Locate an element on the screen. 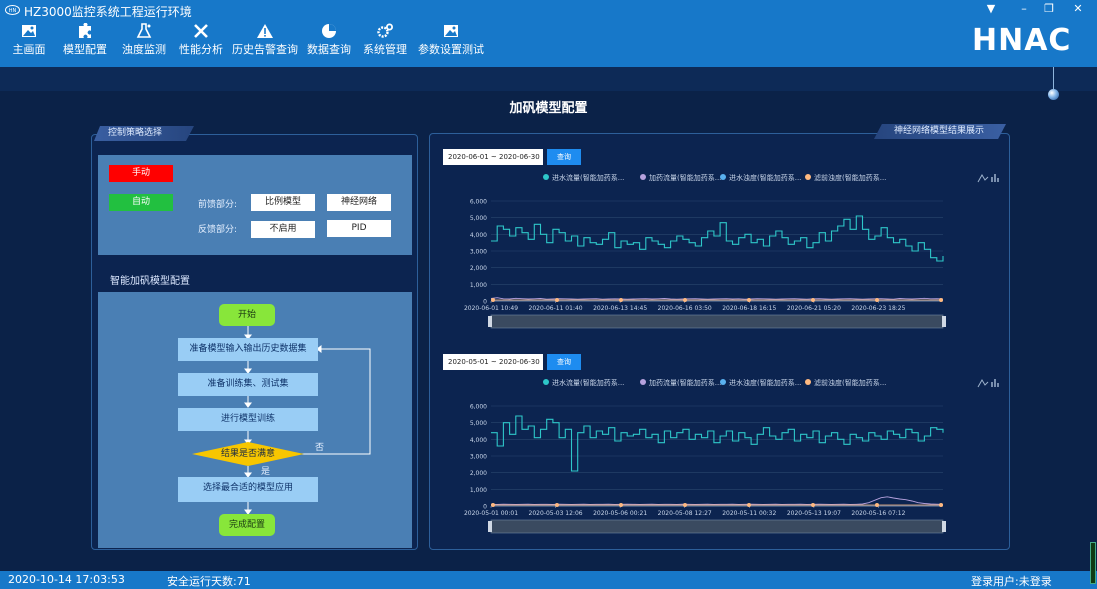 The height and width of the screenshot is (589, 1097). puzzle-icon is located at coordinates (85, 30).